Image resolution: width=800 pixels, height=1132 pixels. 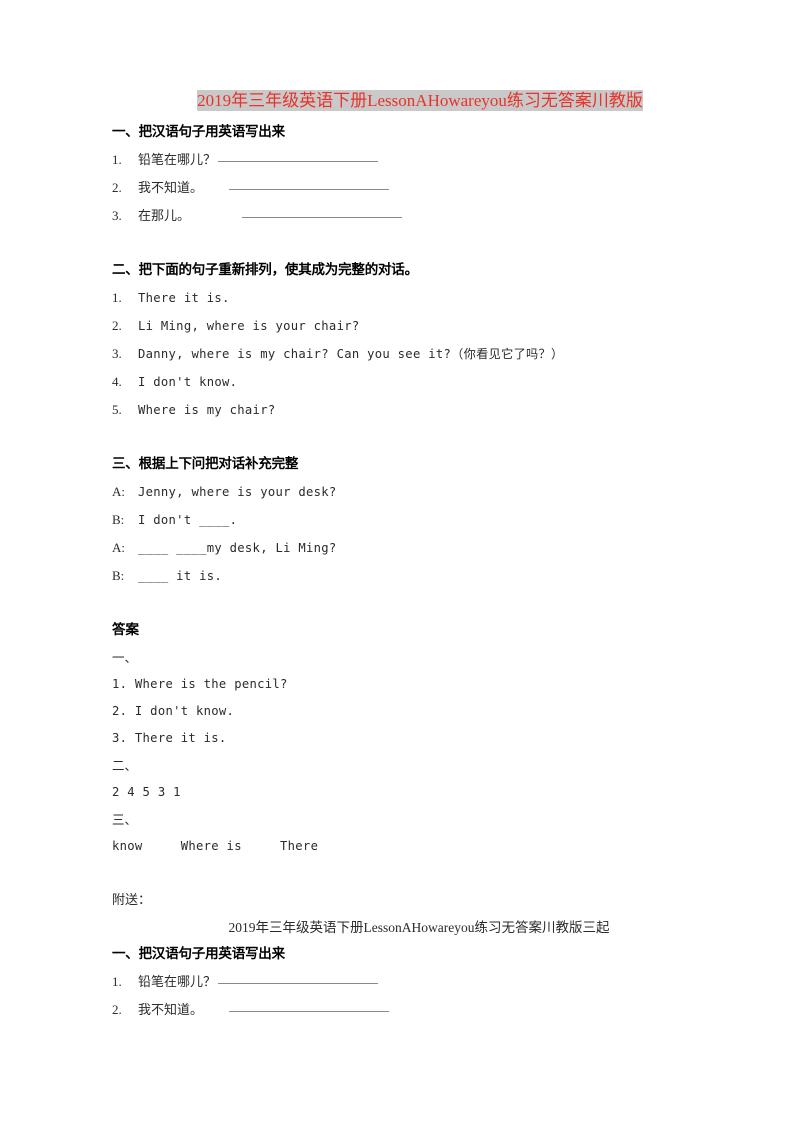 What do you see at coordinates (173, 711) in the screenshot?
I see `answers-group-1-line-2: 2. I don't know.` at bounding box center [173, 711].